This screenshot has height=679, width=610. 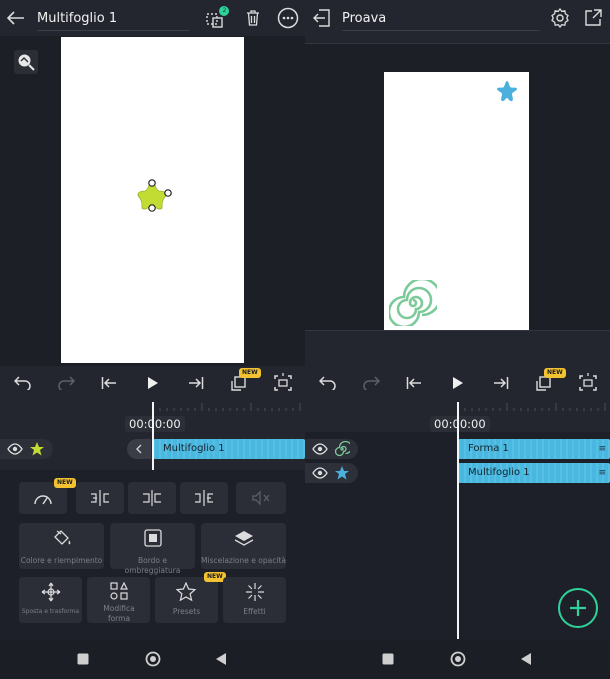 I want to click on blend-opacity-button: Miscelazione e opacità, so click(x=243, y=546).